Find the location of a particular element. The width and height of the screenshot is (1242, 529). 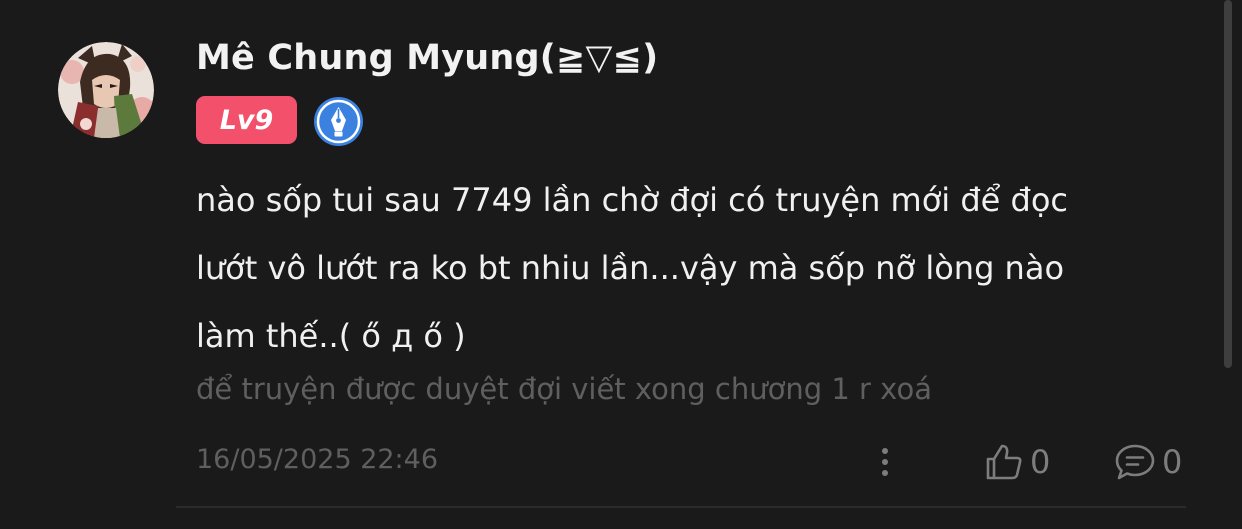

reply-count: 0 is located at coordinates (1172, 462).